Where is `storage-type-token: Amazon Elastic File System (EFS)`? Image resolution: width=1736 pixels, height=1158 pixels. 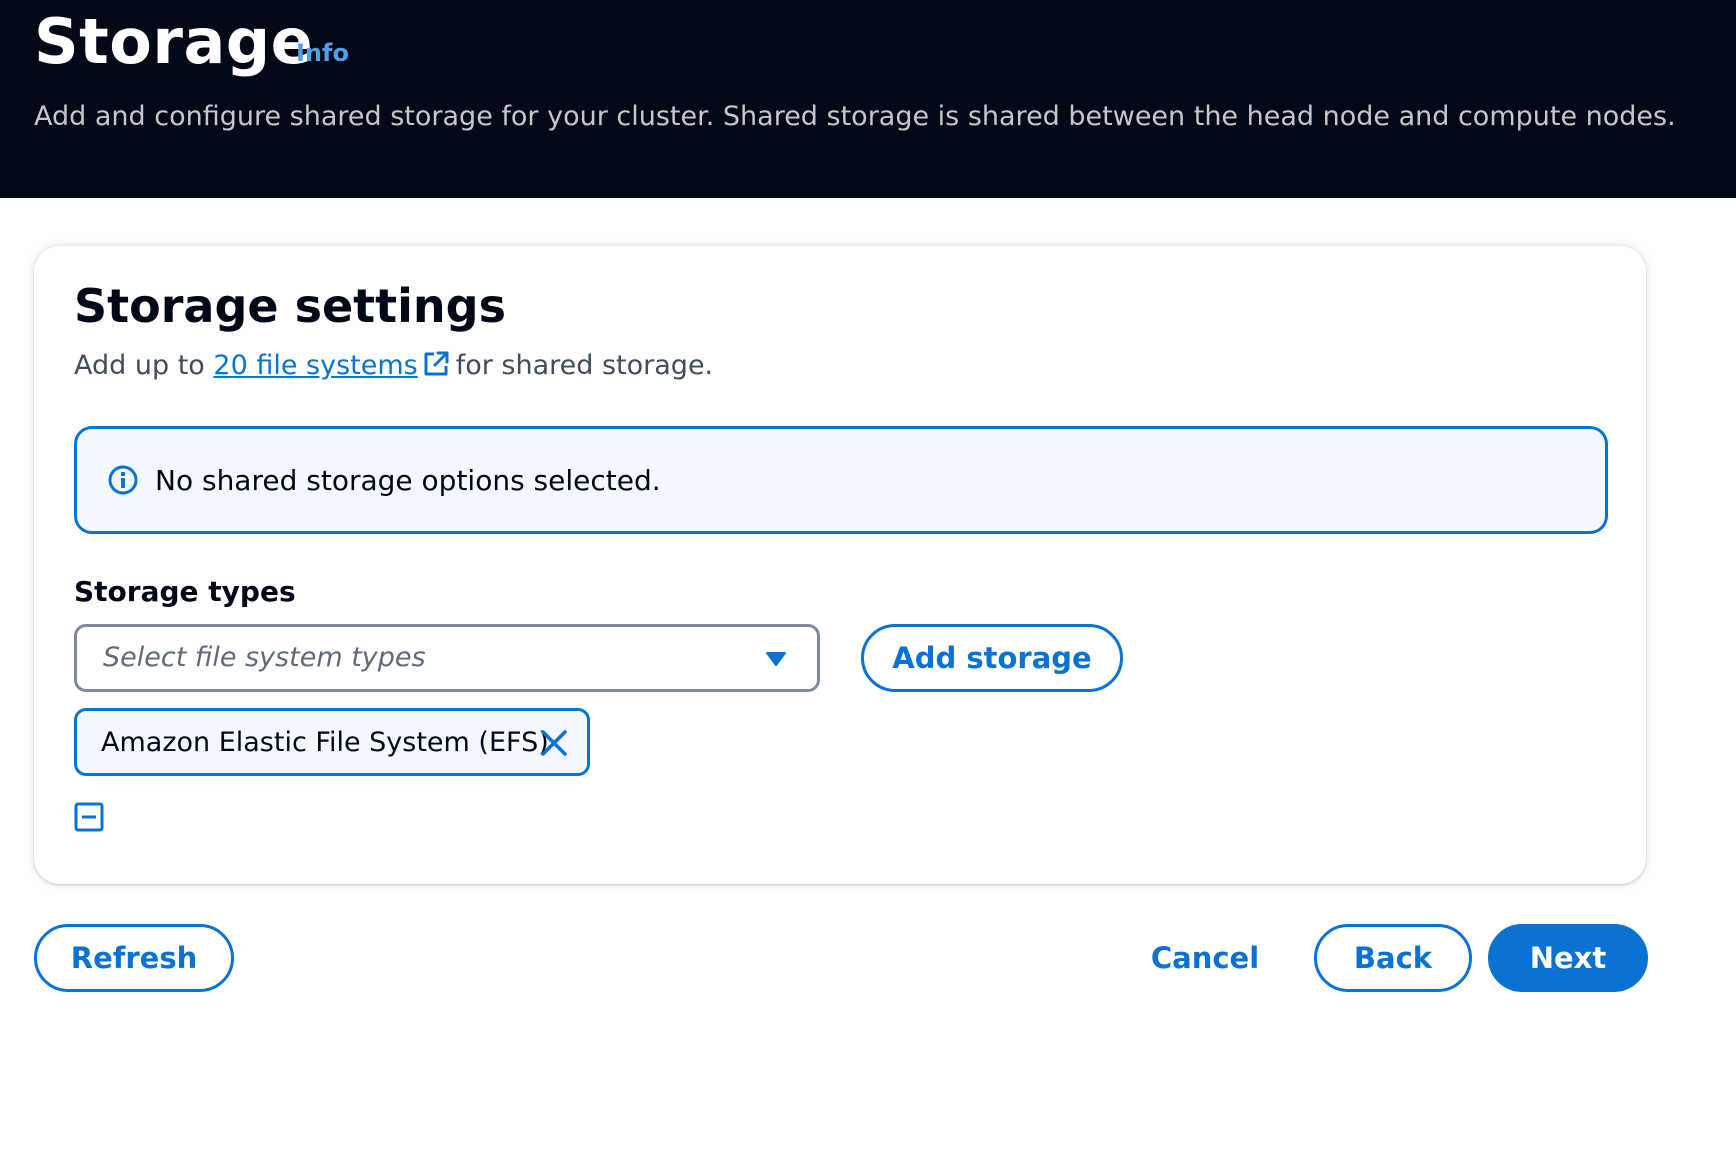 storage-type-token: Amazon Elastic File System (EFS) is located at coordinates (332, 742).